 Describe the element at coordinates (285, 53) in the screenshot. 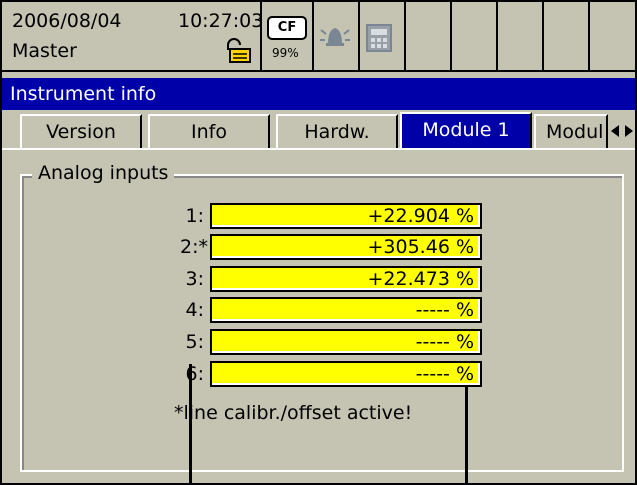

I see `cf-percent: 99%` at that location.